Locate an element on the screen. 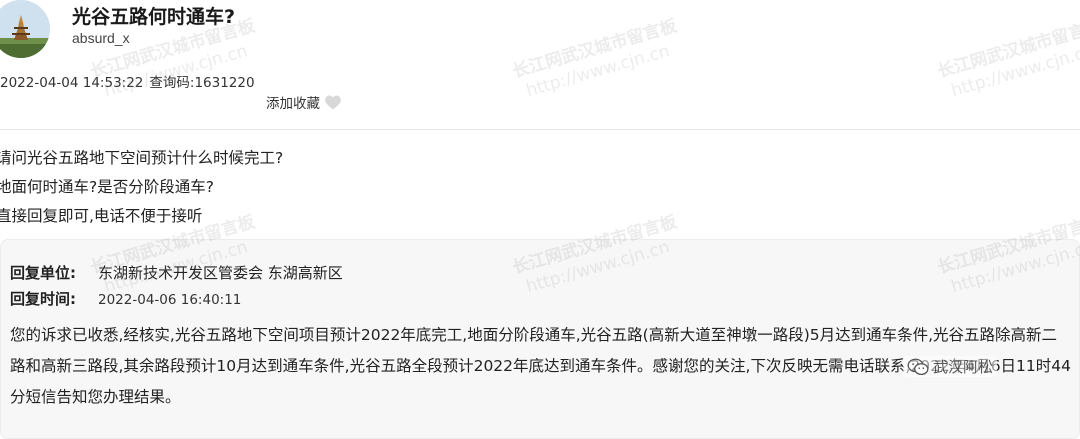  divider is located at coordinates (540, 129).